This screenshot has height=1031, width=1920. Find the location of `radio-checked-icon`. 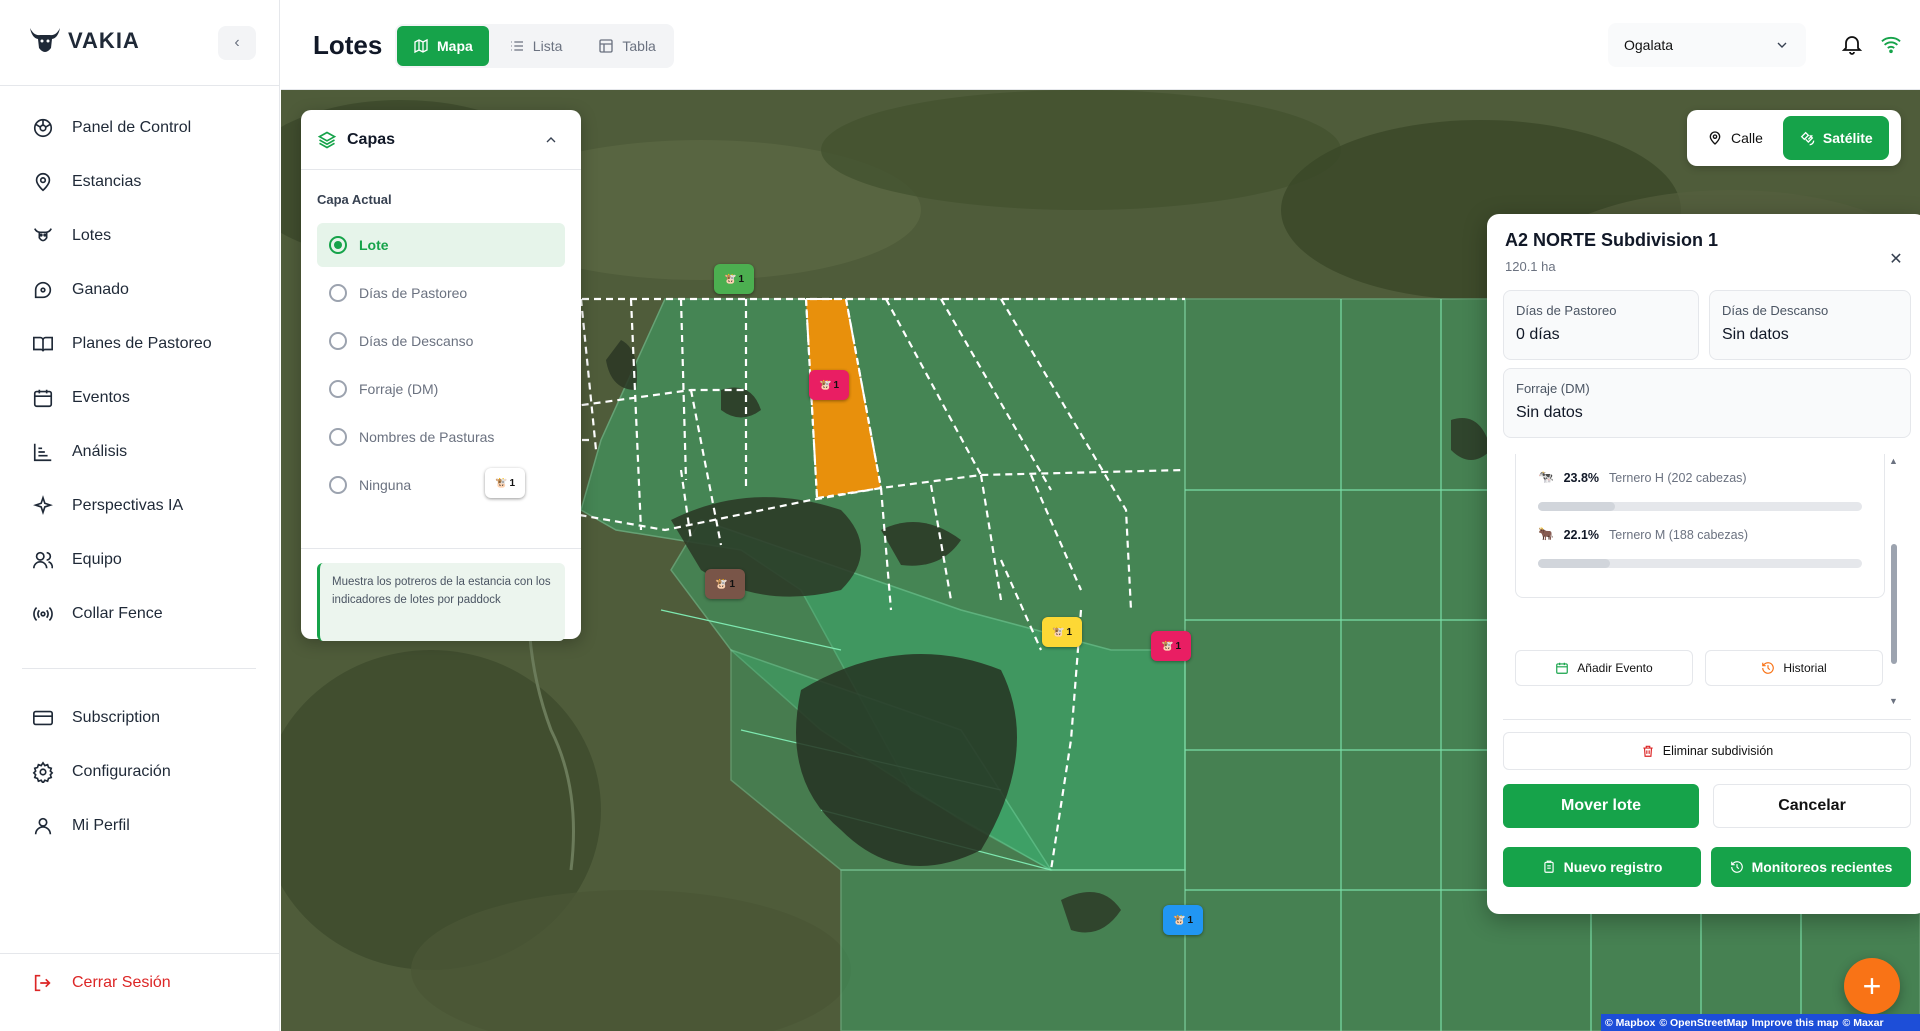

radio-checked-icon is located at coordinates (338, 245).